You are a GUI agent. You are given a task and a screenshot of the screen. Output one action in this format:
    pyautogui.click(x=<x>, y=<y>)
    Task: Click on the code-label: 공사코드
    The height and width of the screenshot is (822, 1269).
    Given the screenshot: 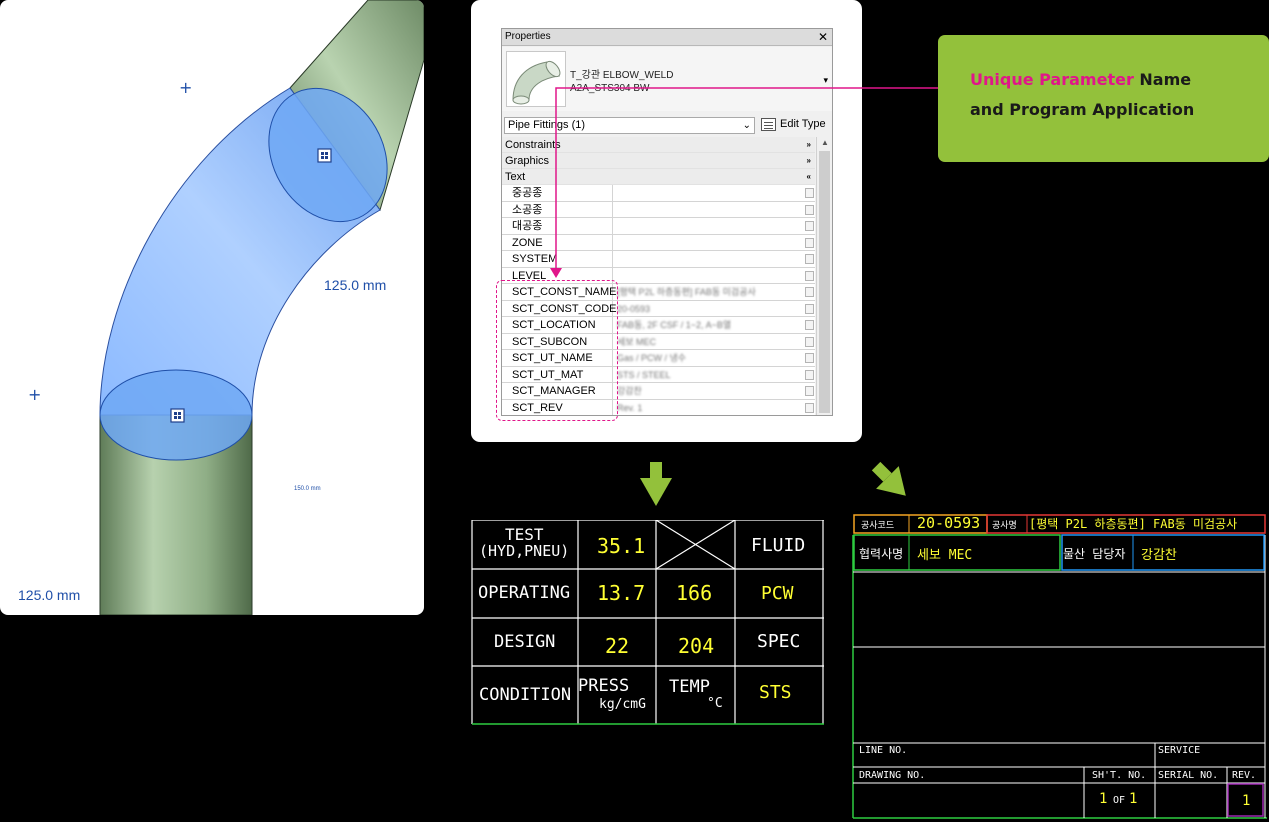 What is the action you would take?
    pyautogui.click(x=878, y=526)
    